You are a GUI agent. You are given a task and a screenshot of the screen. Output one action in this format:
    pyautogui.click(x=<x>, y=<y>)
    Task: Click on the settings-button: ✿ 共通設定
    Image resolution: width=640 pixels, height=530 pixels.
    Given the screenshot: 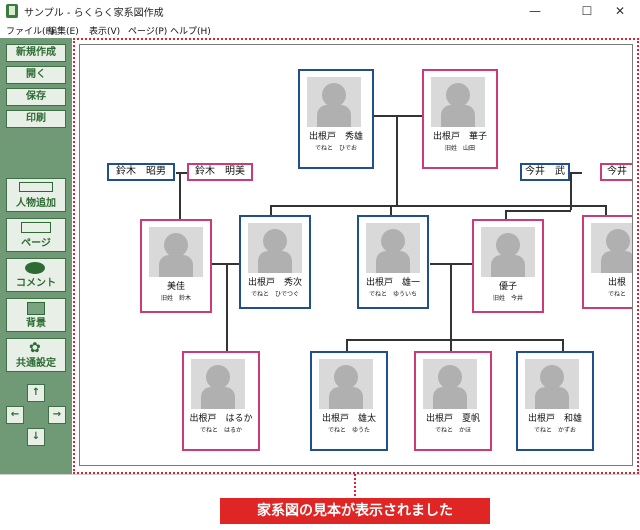 What is the action you would take?
    pyautogui.click(x=36, y=355)
    